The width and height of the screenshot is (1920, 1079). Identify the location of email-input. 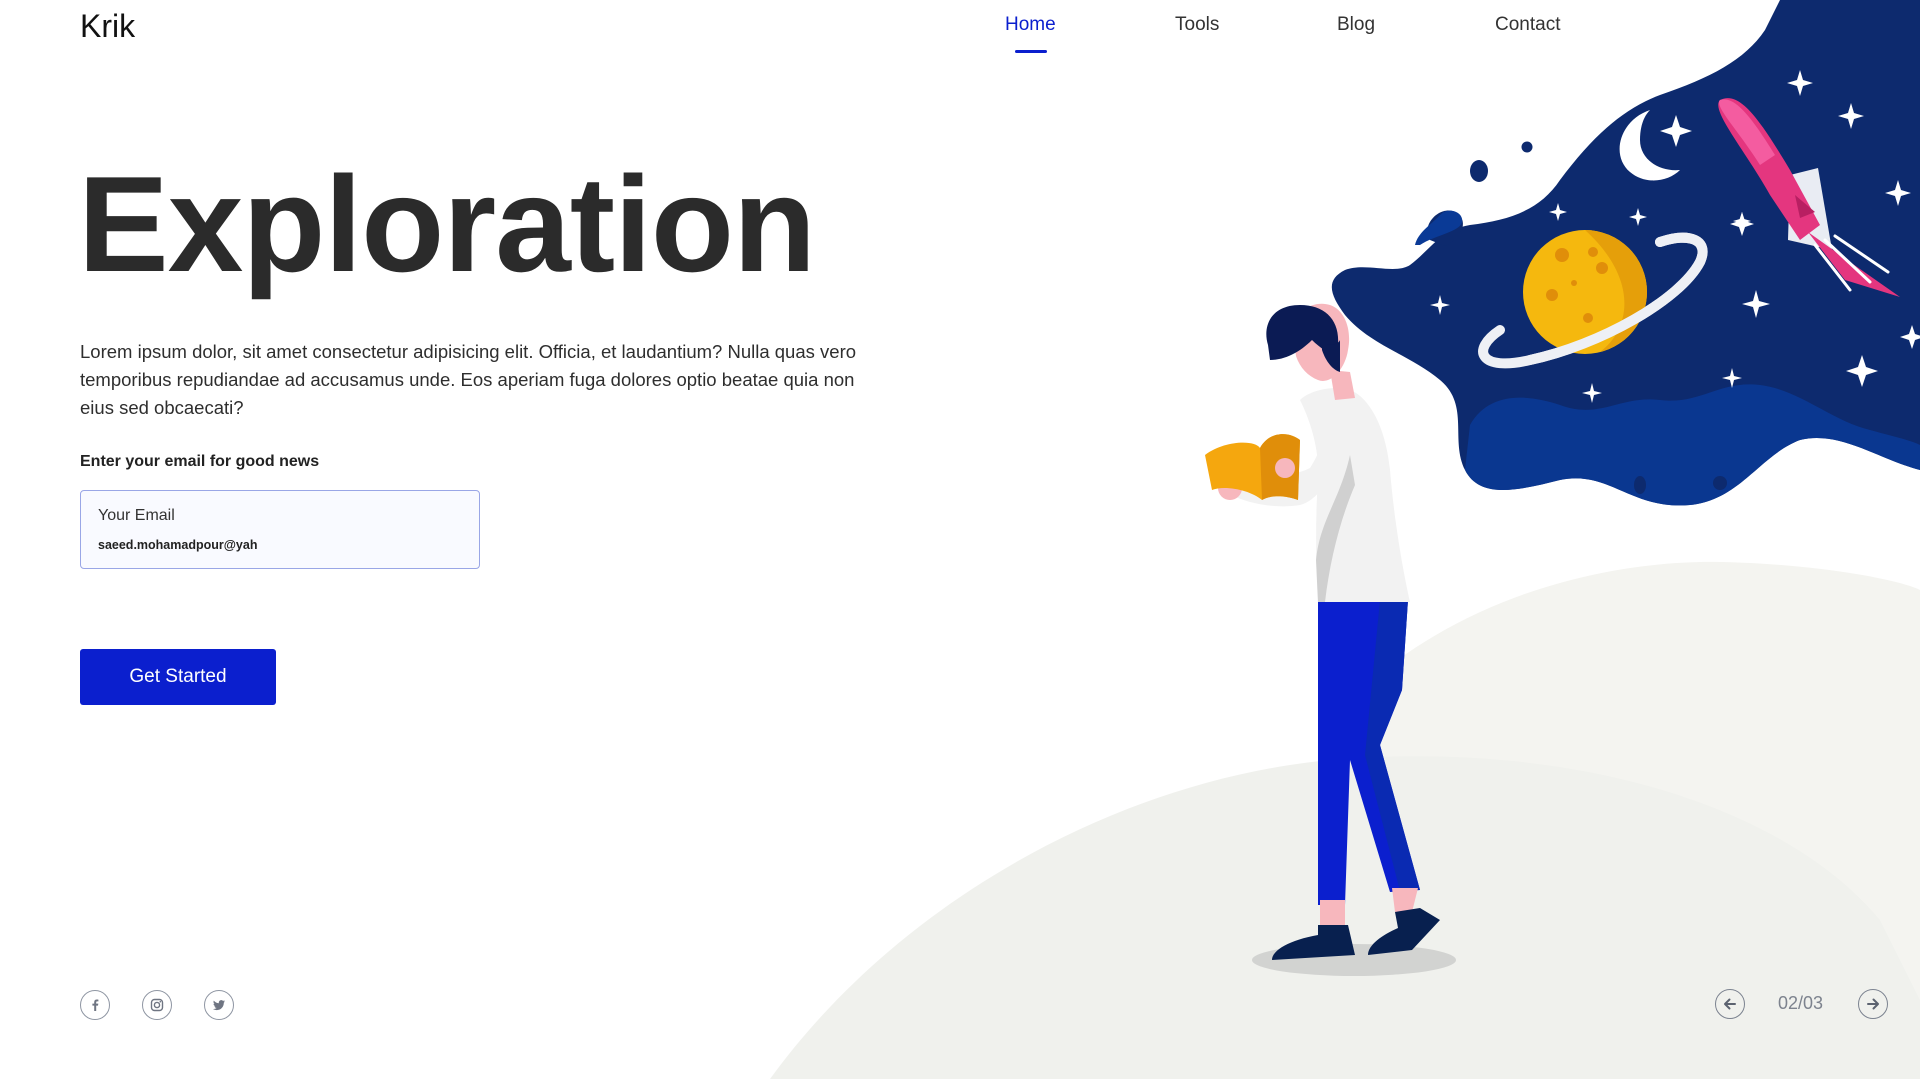
(278, 545).